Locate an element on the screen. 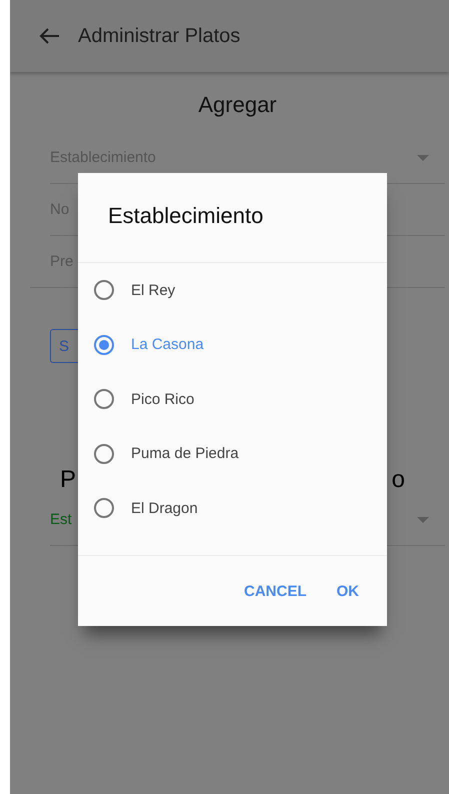 Image resolution: width=449 pixels, height=794 pixels. app-title: Administrar Platos is located at coordinates (159, 36).